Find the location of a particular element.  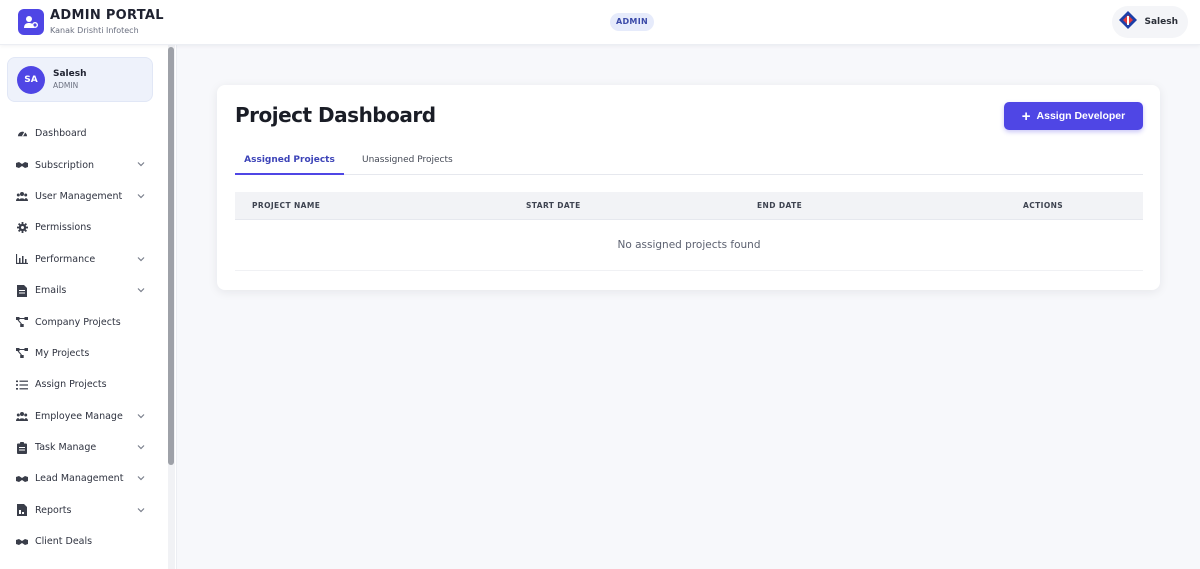

company-logo-icon is located at coordinates (1128, 22).